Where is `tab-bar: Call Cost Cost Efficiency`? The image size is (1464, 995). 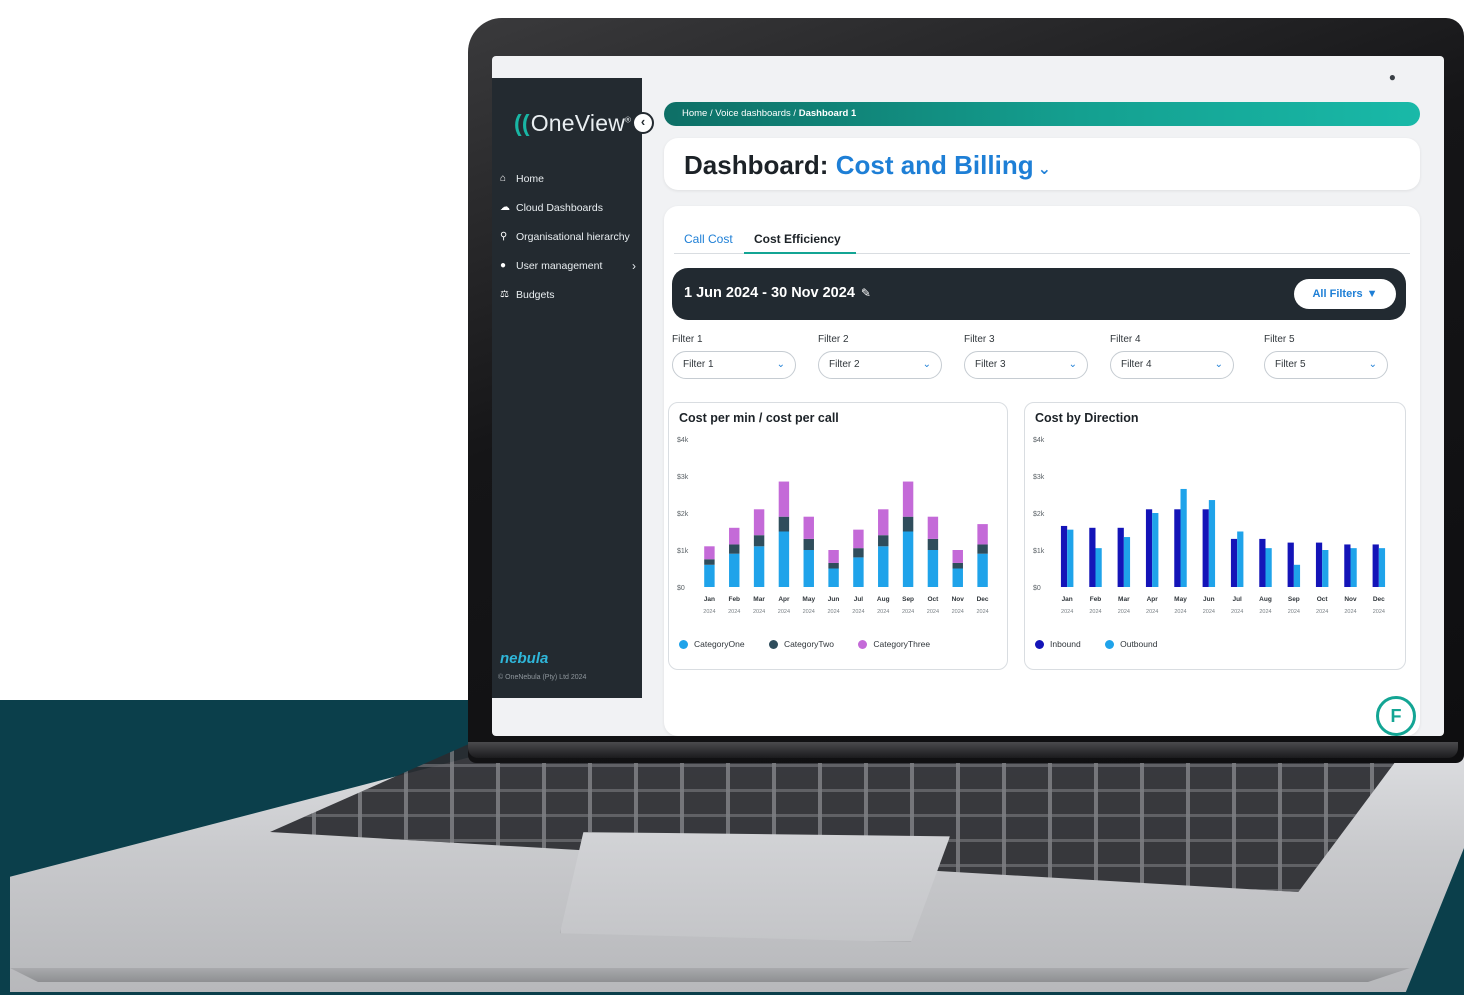
tab-bar: Call Cost Cost Efficiency is located at coordinates (1042, 241).